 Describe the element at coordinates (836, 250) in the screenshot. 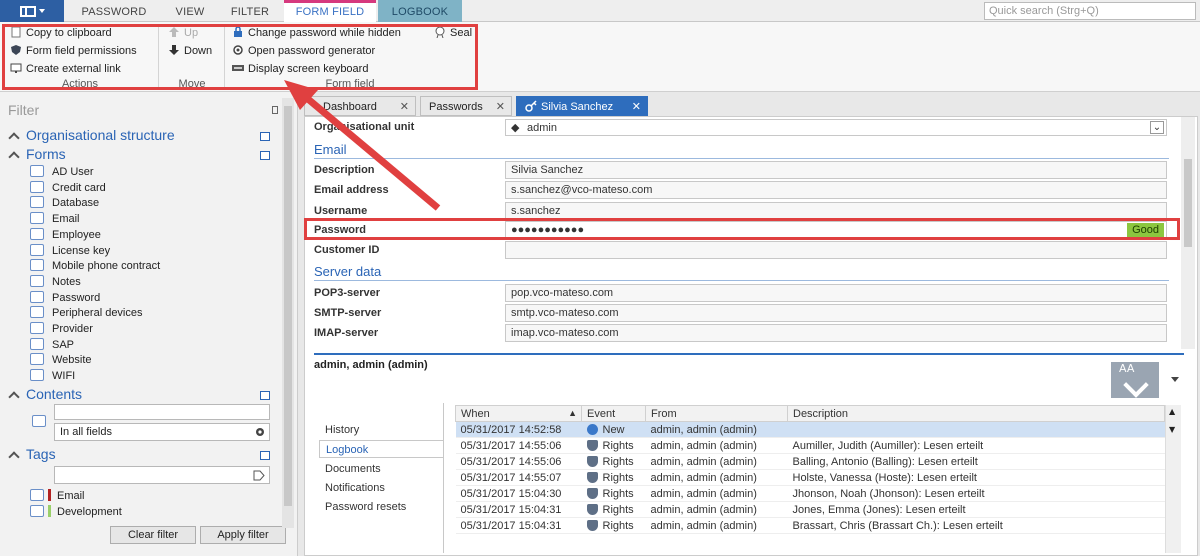

I see `customer-id-field` at that location.